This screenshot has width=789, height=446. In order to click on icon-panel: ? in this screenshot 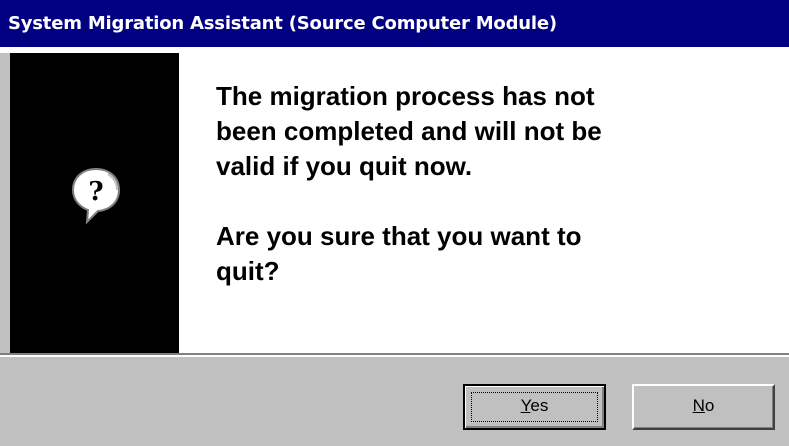, I will do `click(94, 203)`.